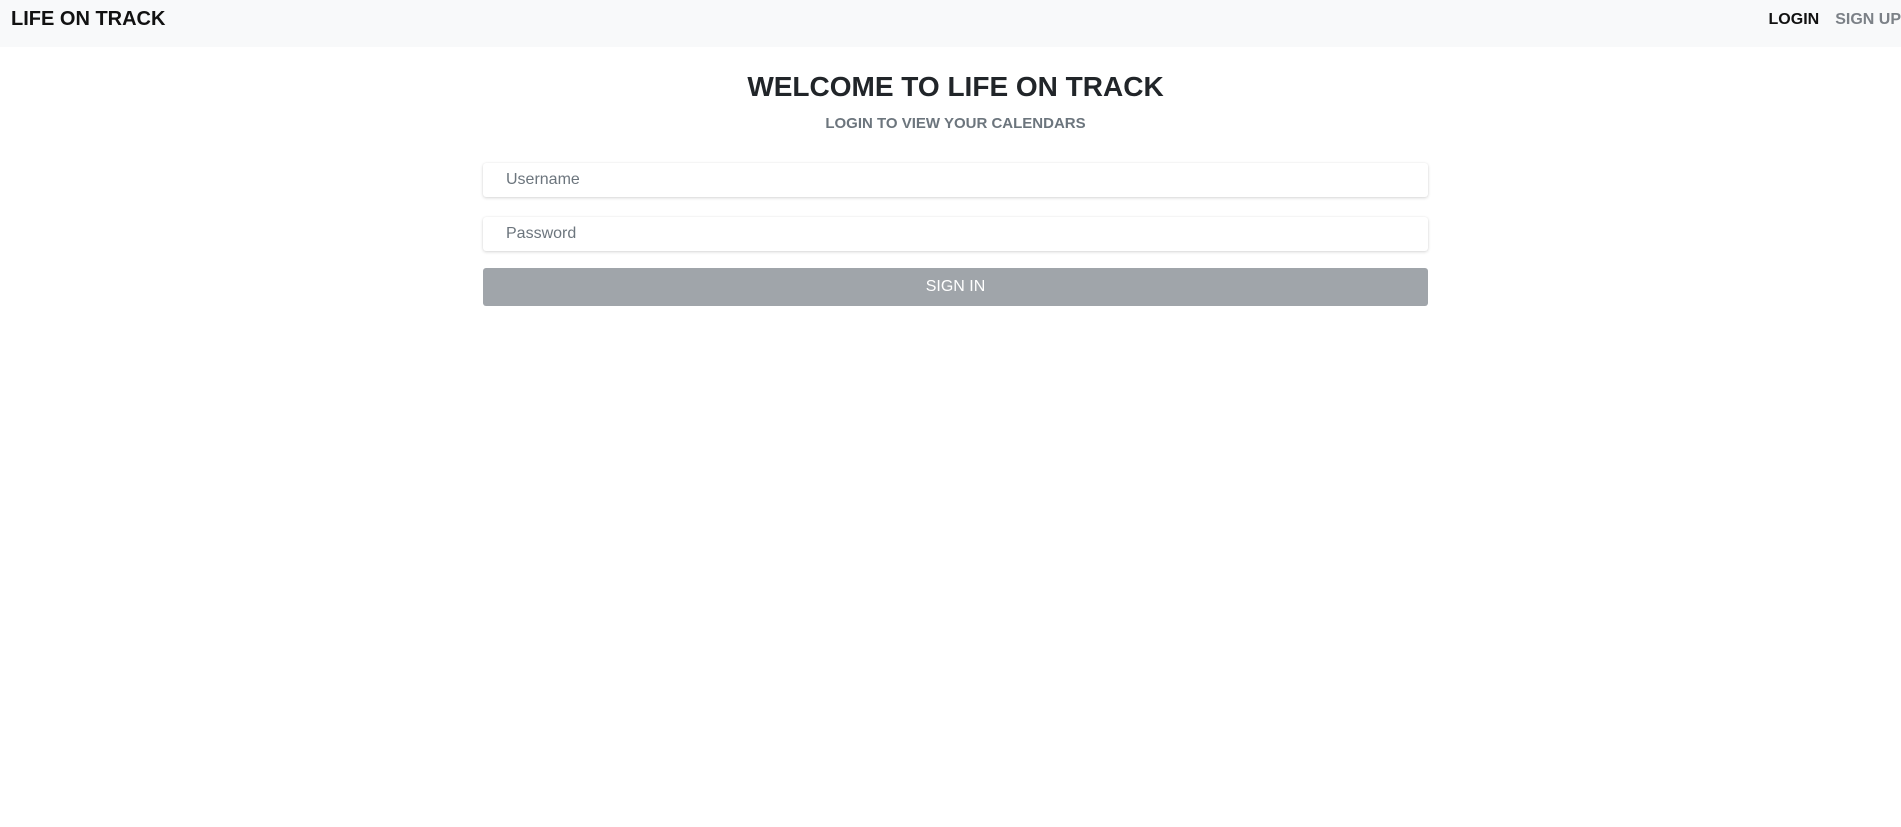  Describe the element at coordinates (955, 287) in the screenshot. I see `sign-in-button: SIGN IN` at that location.